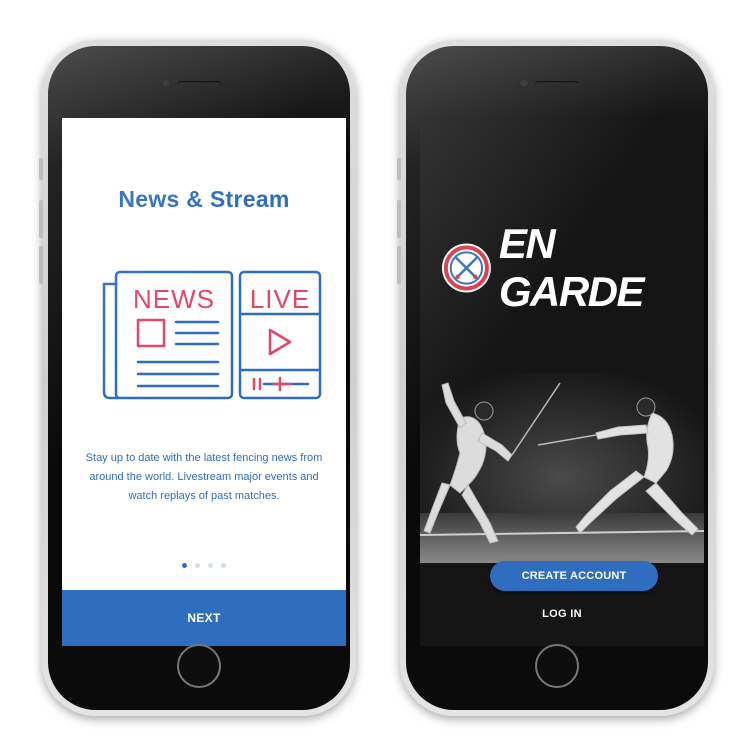 This screenshot has height=750, width=750. What do you see at coordinates (204, 618) in the screenshot?
I see `next-button: NEXT` at bounding box center [204, 618].